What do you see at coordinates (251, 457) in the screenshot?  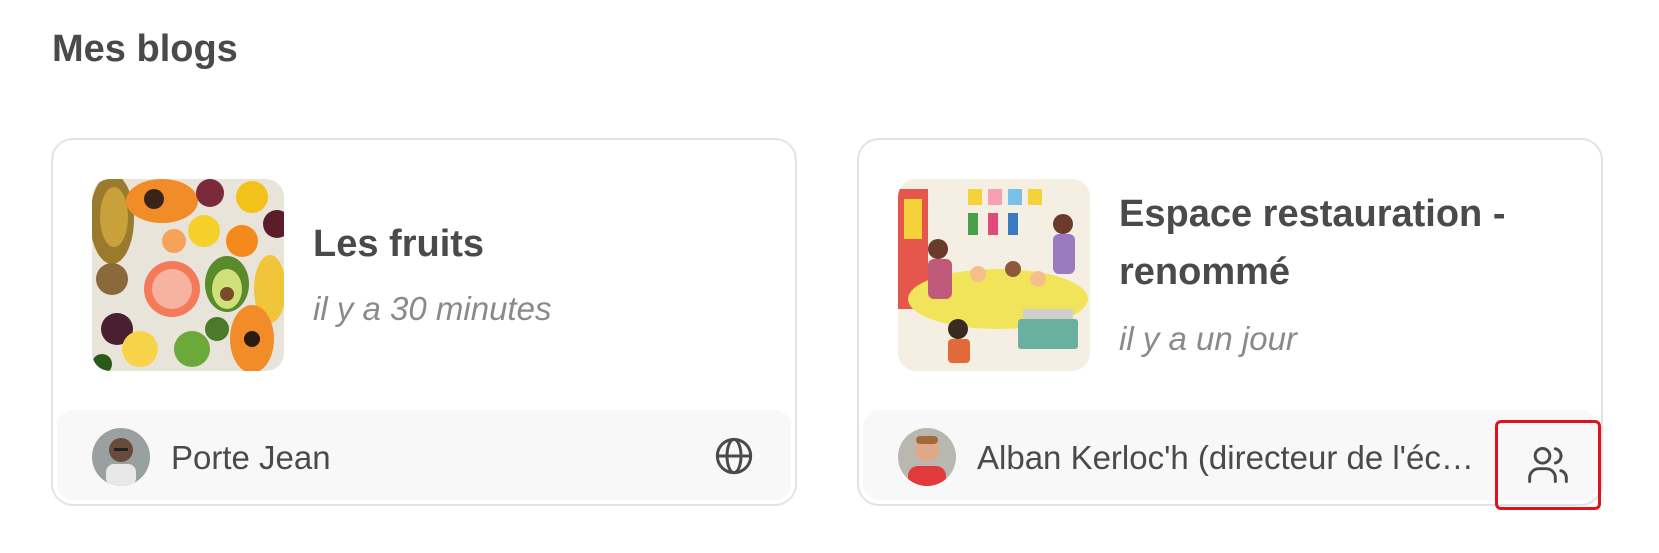 I see `blog-author: Porte Jean` at bounding box center [251, 457].